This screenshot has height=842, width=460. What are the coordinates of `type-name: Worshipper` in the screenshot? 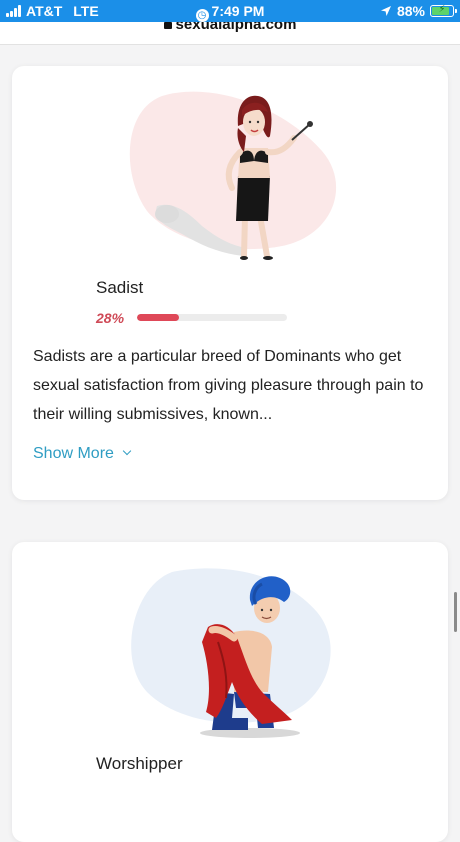 It's located at (139, 763).